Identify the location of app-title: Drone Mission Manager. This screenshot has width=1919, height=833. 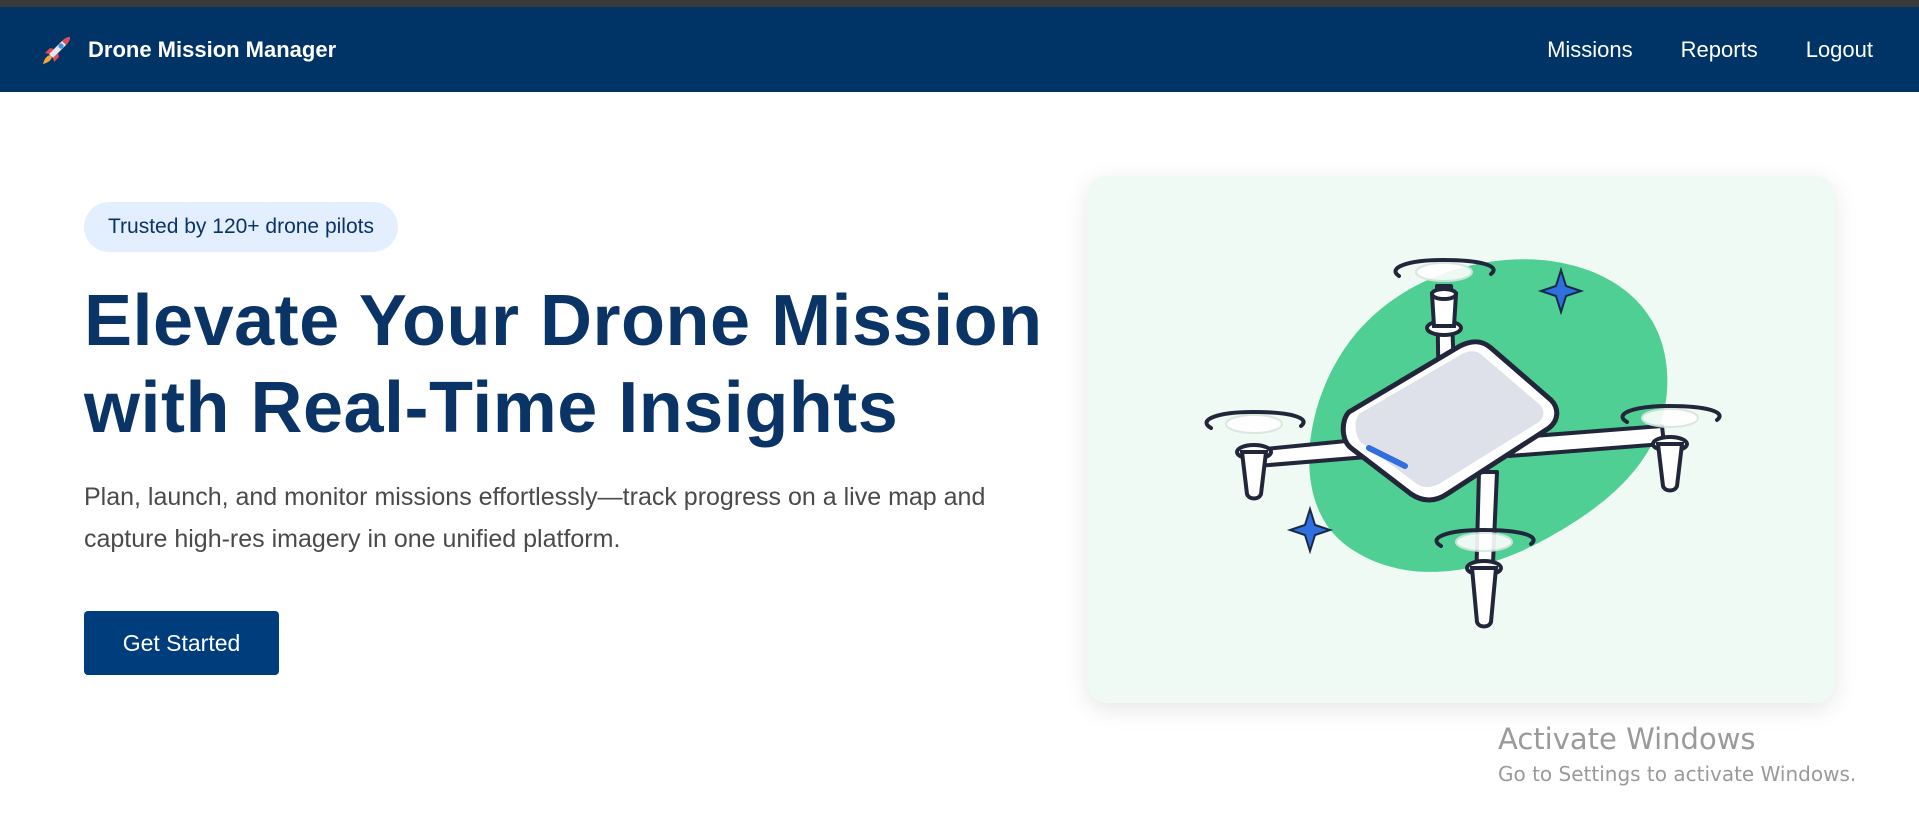
(212, 49).